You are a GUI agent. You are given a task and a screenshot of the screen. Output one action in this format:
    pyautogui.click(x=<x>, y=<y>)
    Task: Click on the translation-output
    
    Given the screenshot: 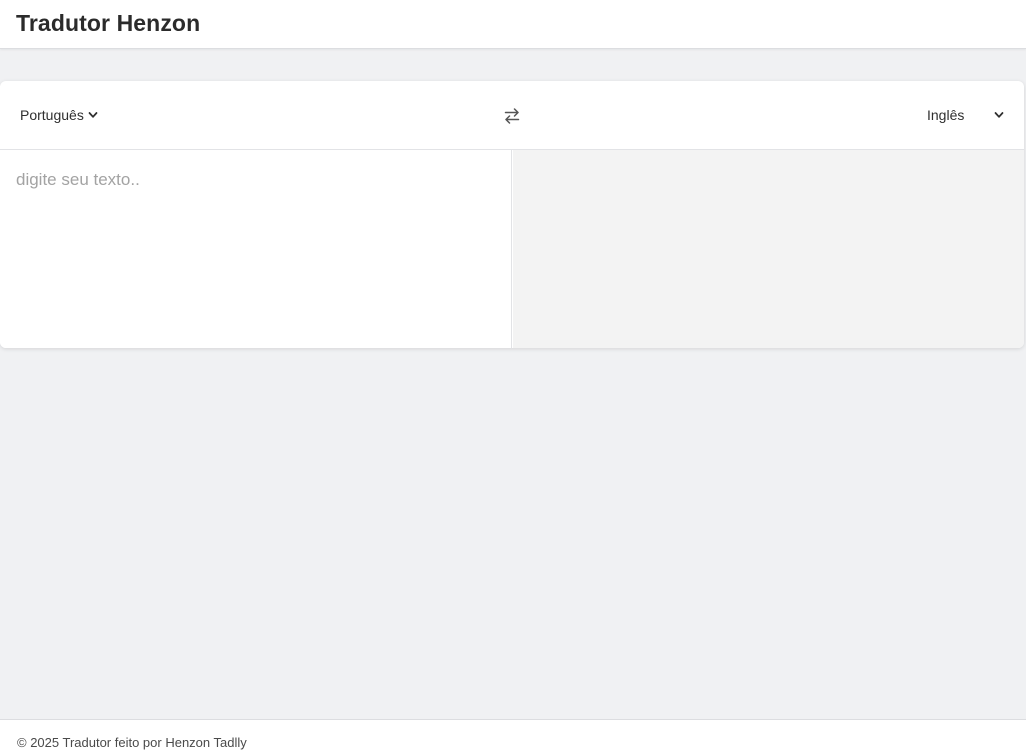 What is the action you would take?
    pyautogui.click(x=768, y=249)
    